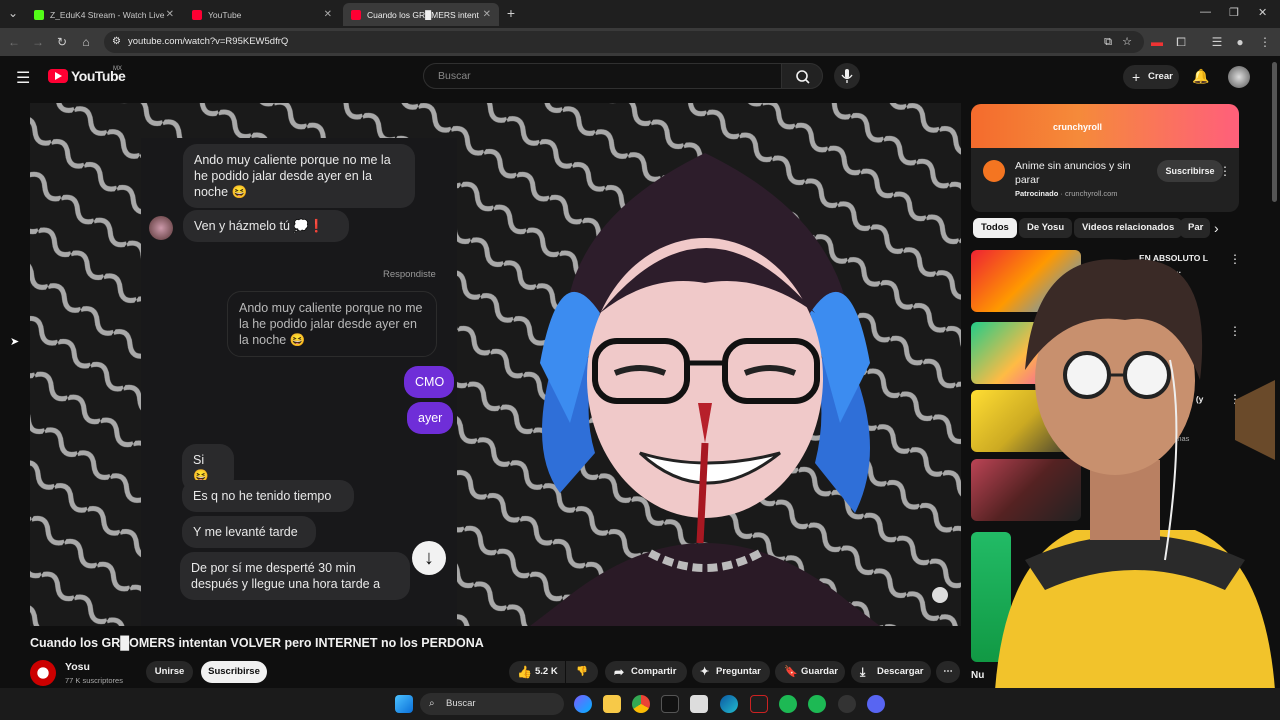  What do you see at coordinates (169, 672) in the screenshot?
I see `join-button: Unirse` at bounding box center [169, 672].